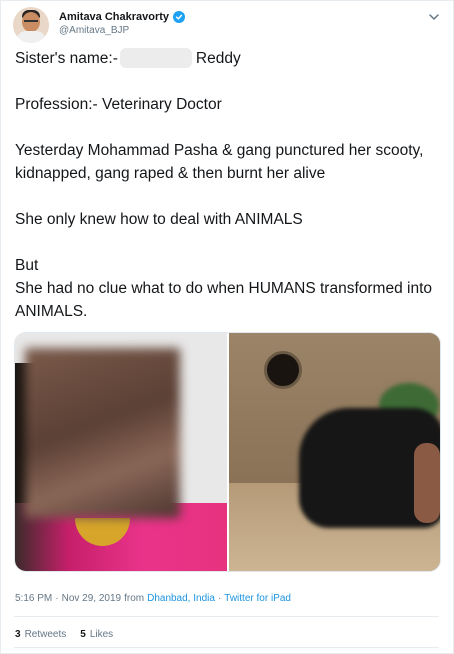  What do you see at coordinates (18, 634) in the screenshot?
I see `retweets-count: 3` at bounding box center [18, 634].